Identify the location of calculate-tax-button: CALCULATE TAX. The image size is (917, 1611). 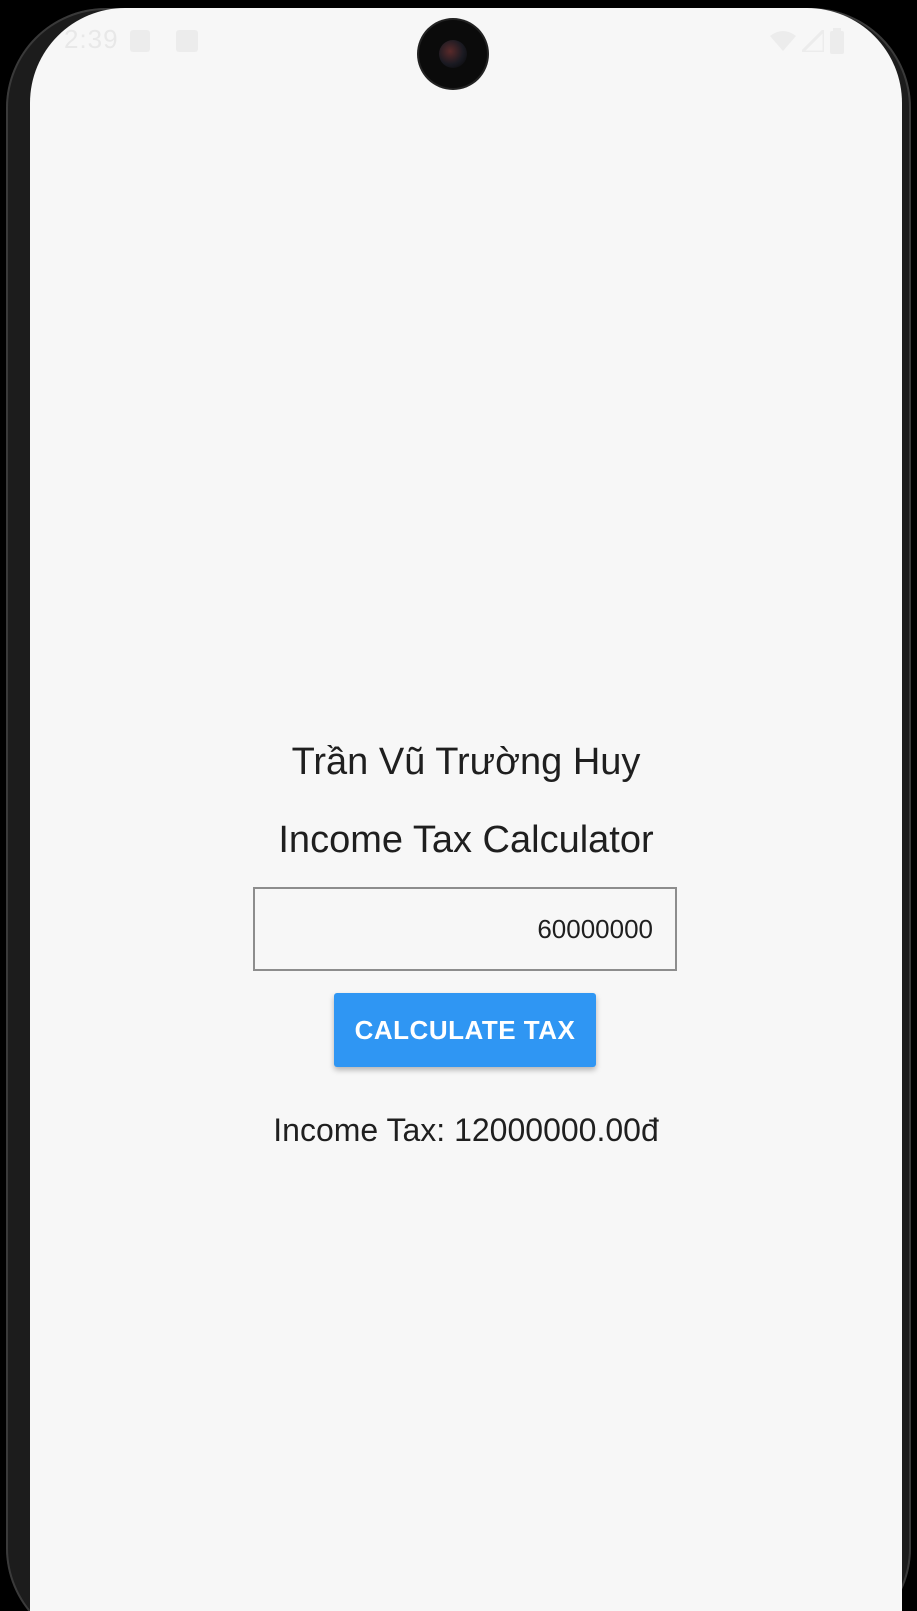
(465, 1030).